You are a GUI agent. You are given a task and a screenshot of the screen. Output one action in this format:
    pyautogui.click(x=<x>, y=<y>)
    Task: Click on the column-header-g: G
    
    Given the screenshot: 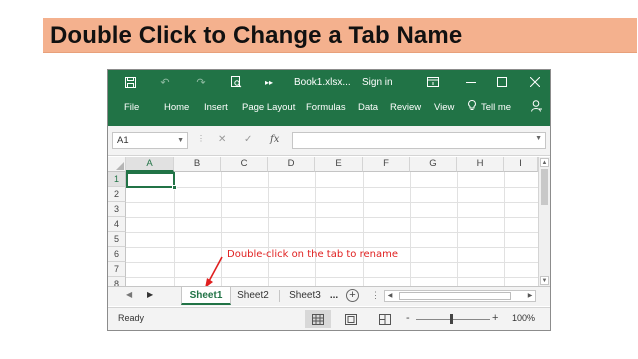 What is the action you would take?
    pyautogui.click(x=433, y=164)
    